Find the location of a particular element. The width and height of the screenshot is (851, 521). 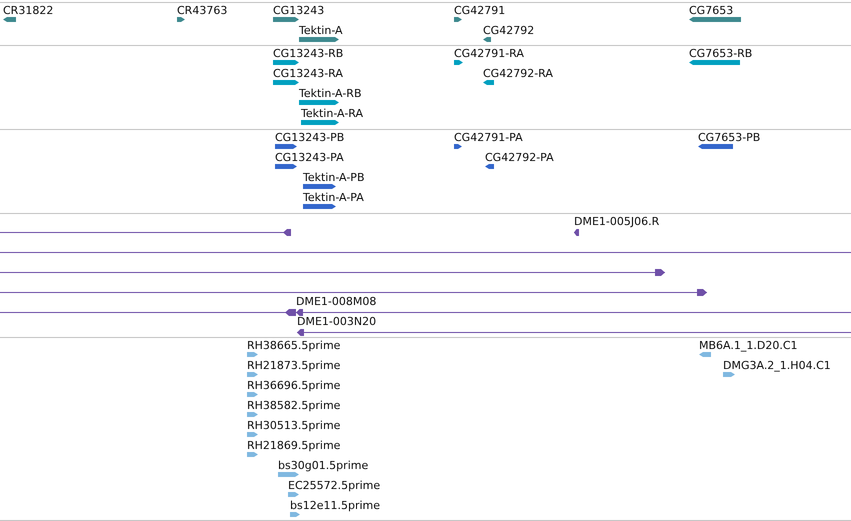

feature-label: CG42791-PA is located at coordinates (488, 137).